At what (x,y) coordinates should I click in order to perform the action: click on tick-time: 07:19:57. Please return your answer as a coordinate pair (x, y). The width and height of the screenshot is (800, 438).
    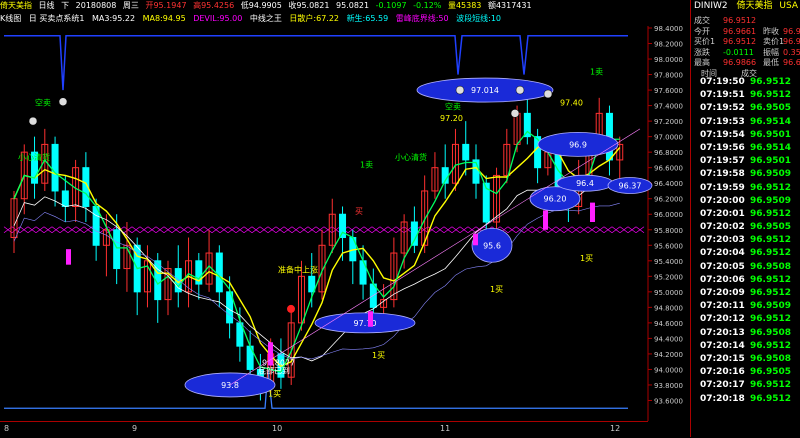
    Looking at the image, I should click on (722, 161).